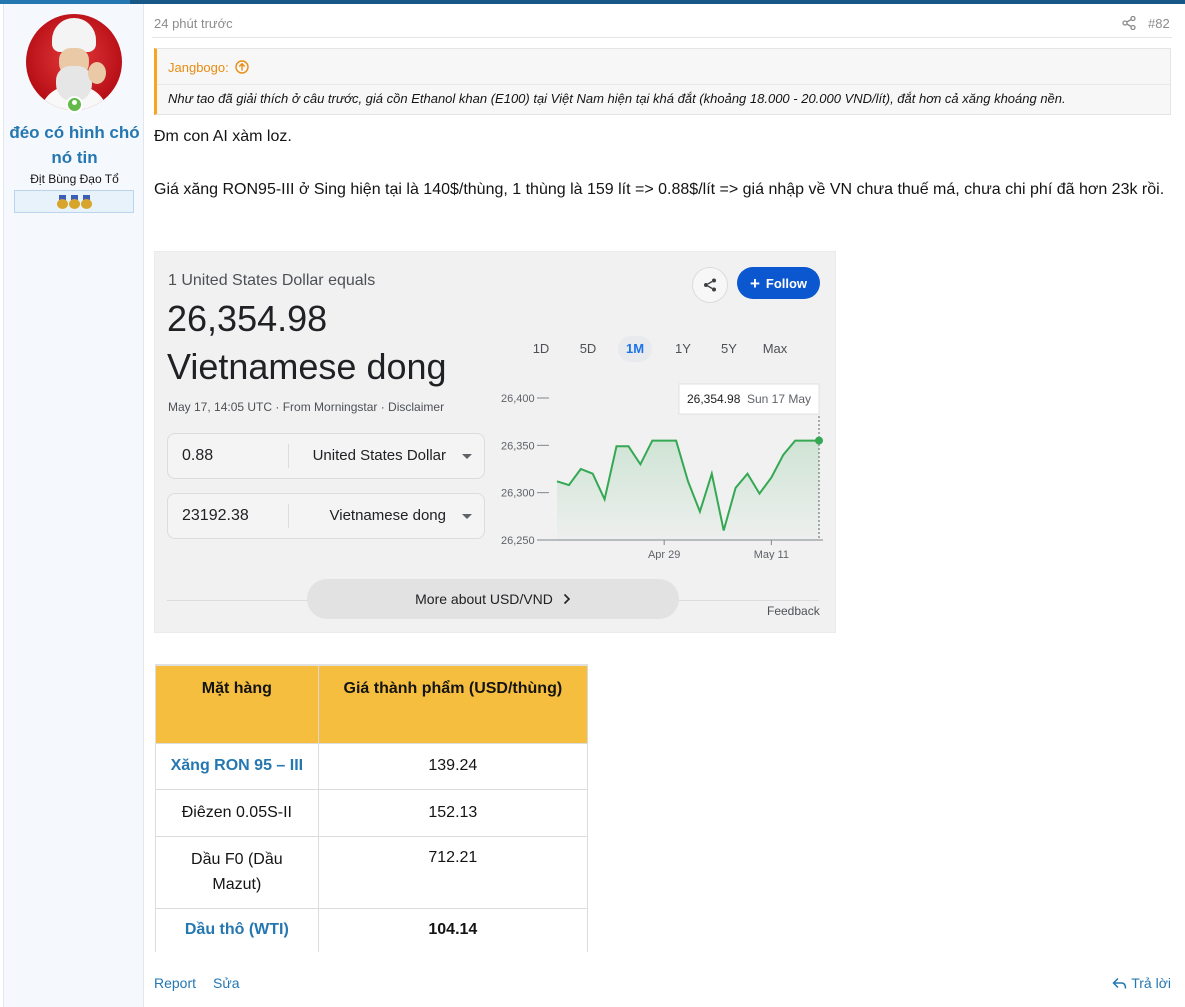 The image size is (1185, 1007). What do you see at coordinates (588, 349) in the screenshot?
I see `range-tab-5d: 5D` at bounding box center [588, 349].